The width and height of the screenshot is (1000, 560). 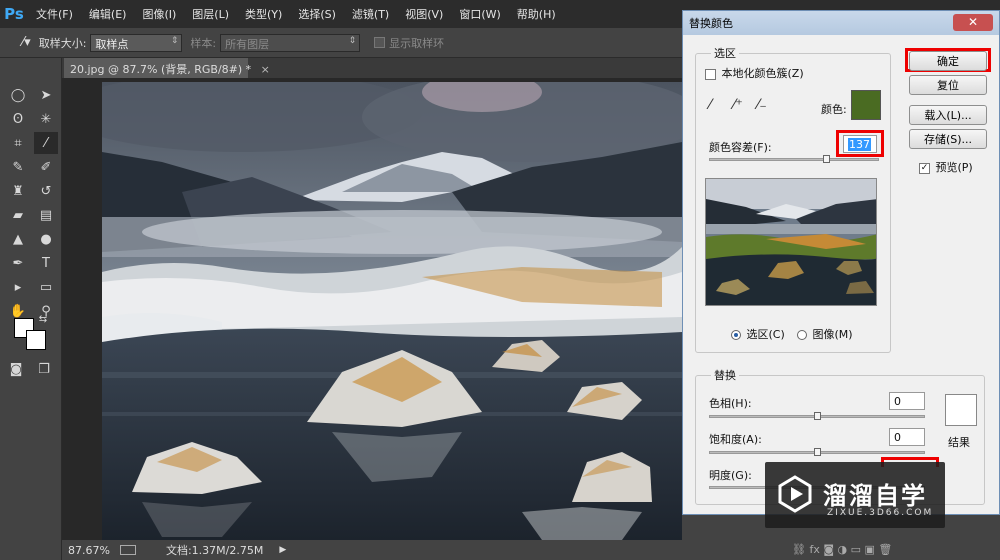 I want to click on sample-select: 所有图层 ⇕, so click(x=290, y=42).